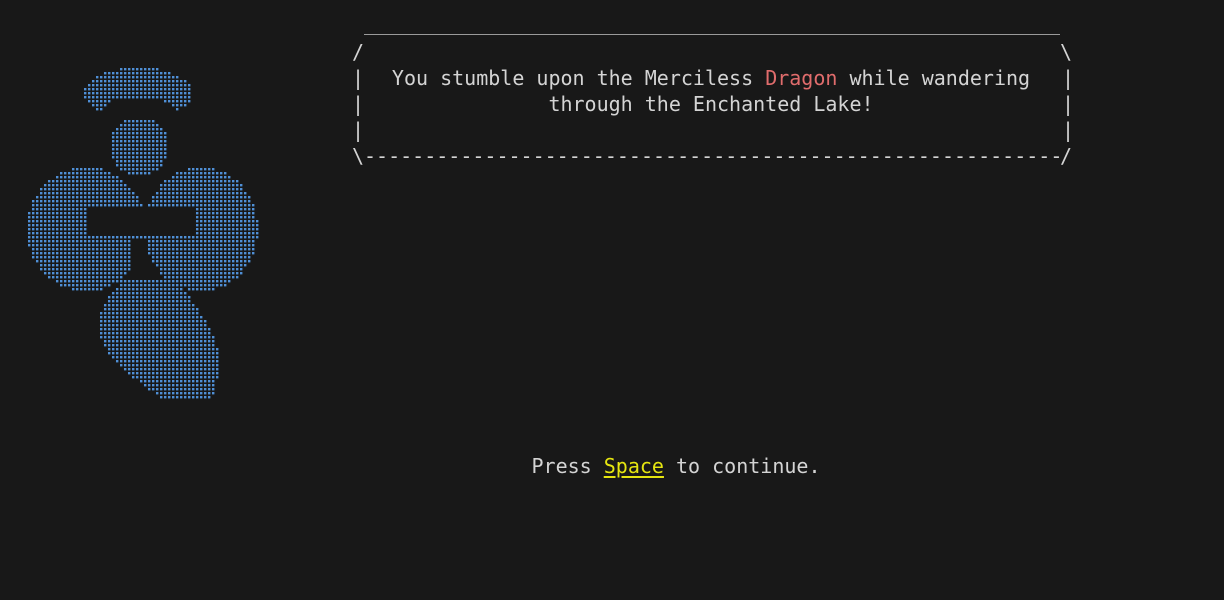 The height and width of the screenshot is (600, 1224). I want to click on space-key-hint: Space, so click(634, 466).